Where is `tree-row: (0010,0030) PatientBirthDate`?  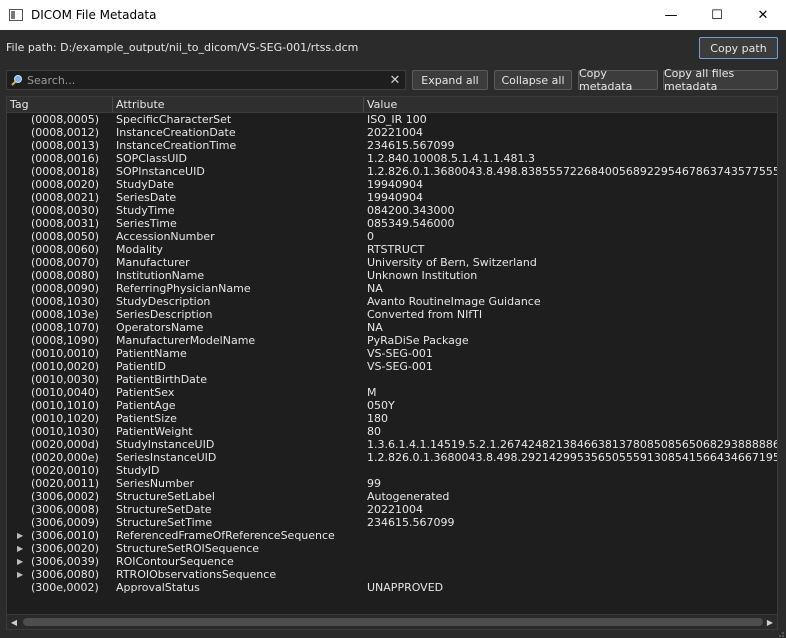
tree-row: (0010,0030) PatientBirthDate is located at coordinates (392, 379).